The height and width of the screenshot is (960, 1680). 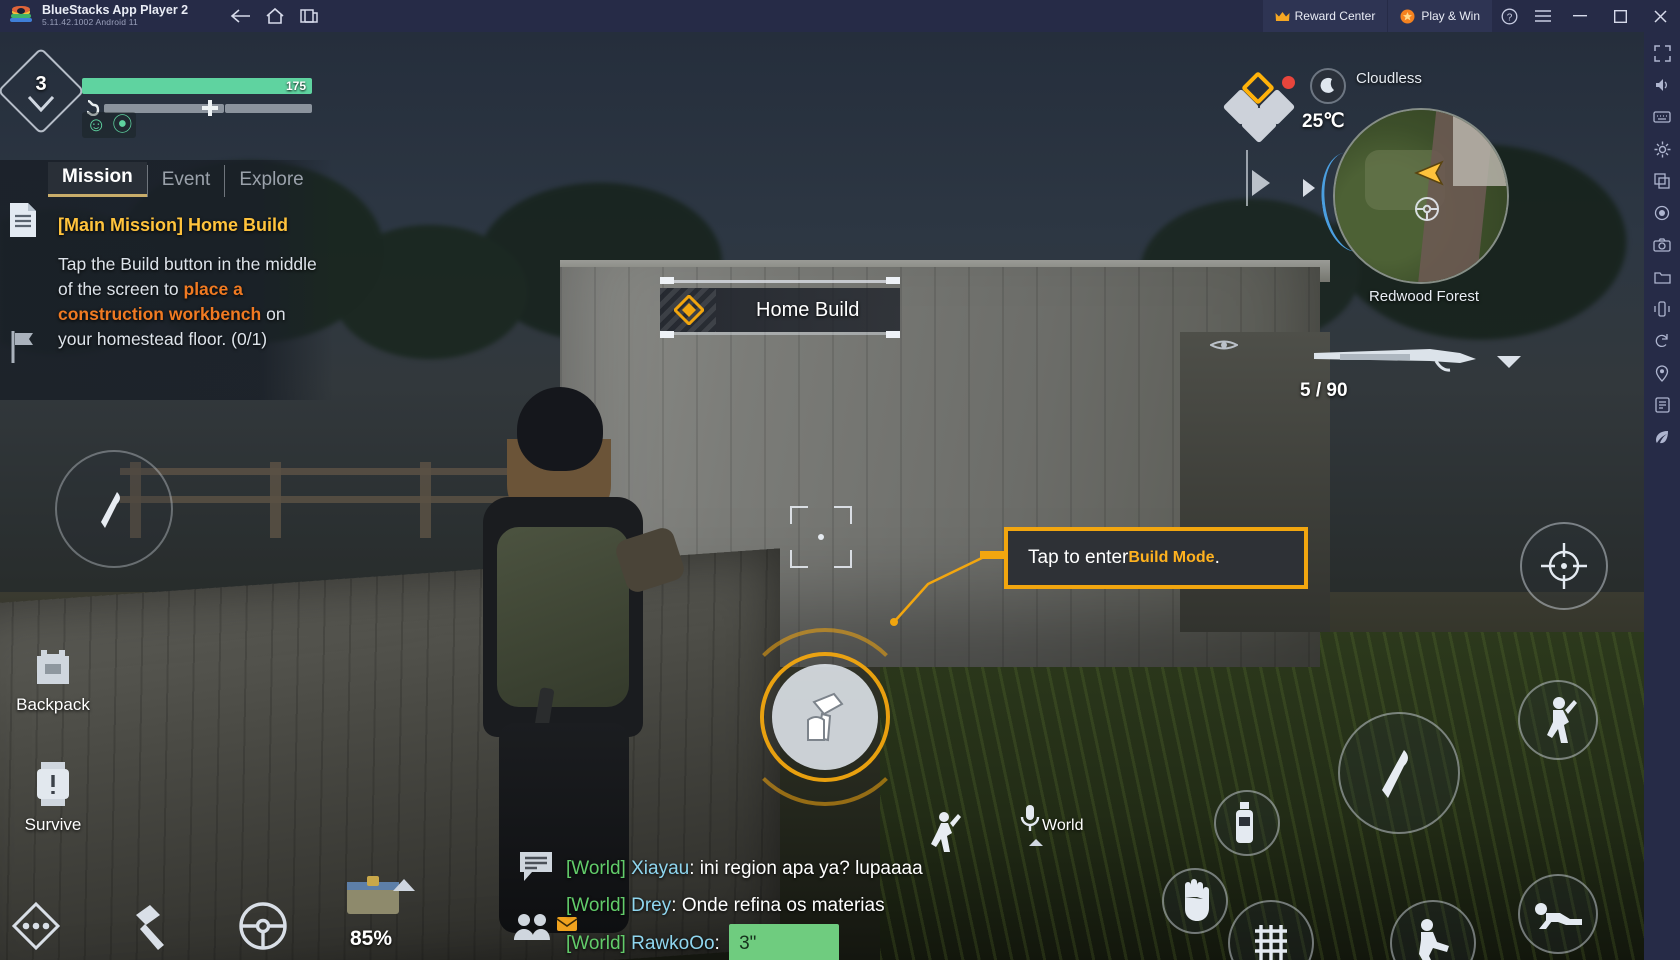 I want to click on bluestacks-logo-icon, so click(x=21, y=16).